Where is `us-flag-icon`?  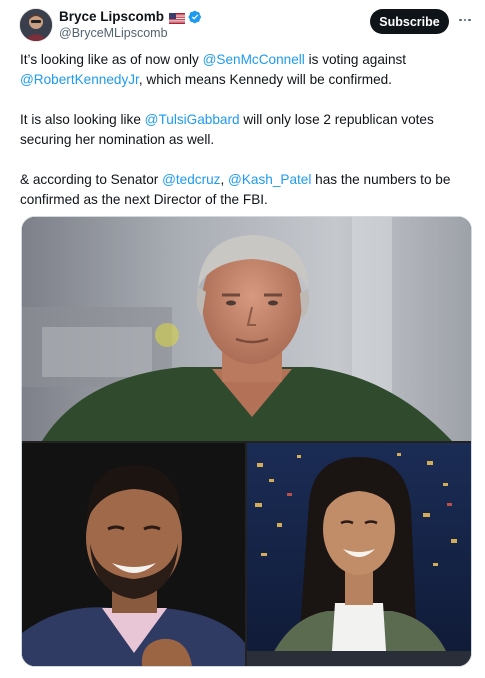 us-flag-icon is located at coordinates (177, 17).